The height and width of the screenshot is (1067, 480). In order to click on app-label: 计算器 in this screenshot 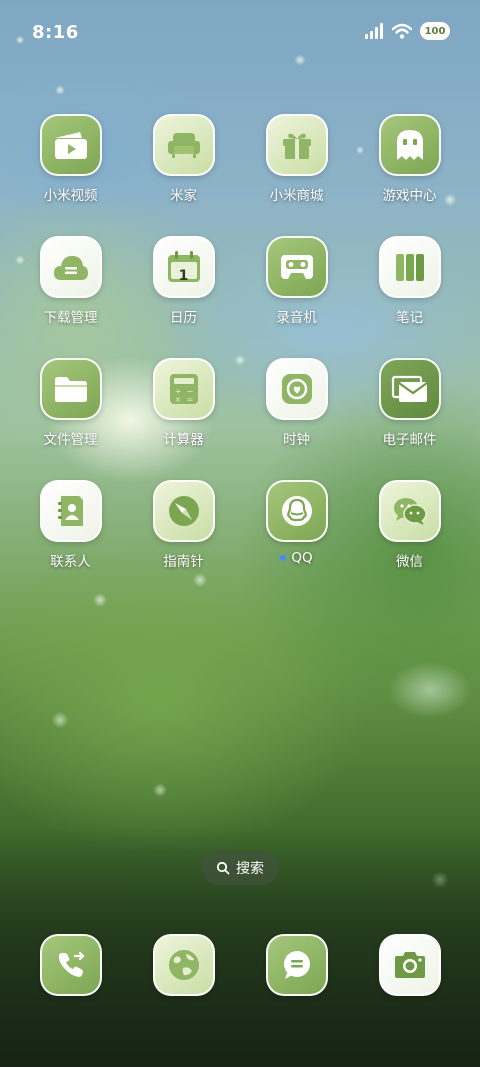, I will do `click(183, 440)`.